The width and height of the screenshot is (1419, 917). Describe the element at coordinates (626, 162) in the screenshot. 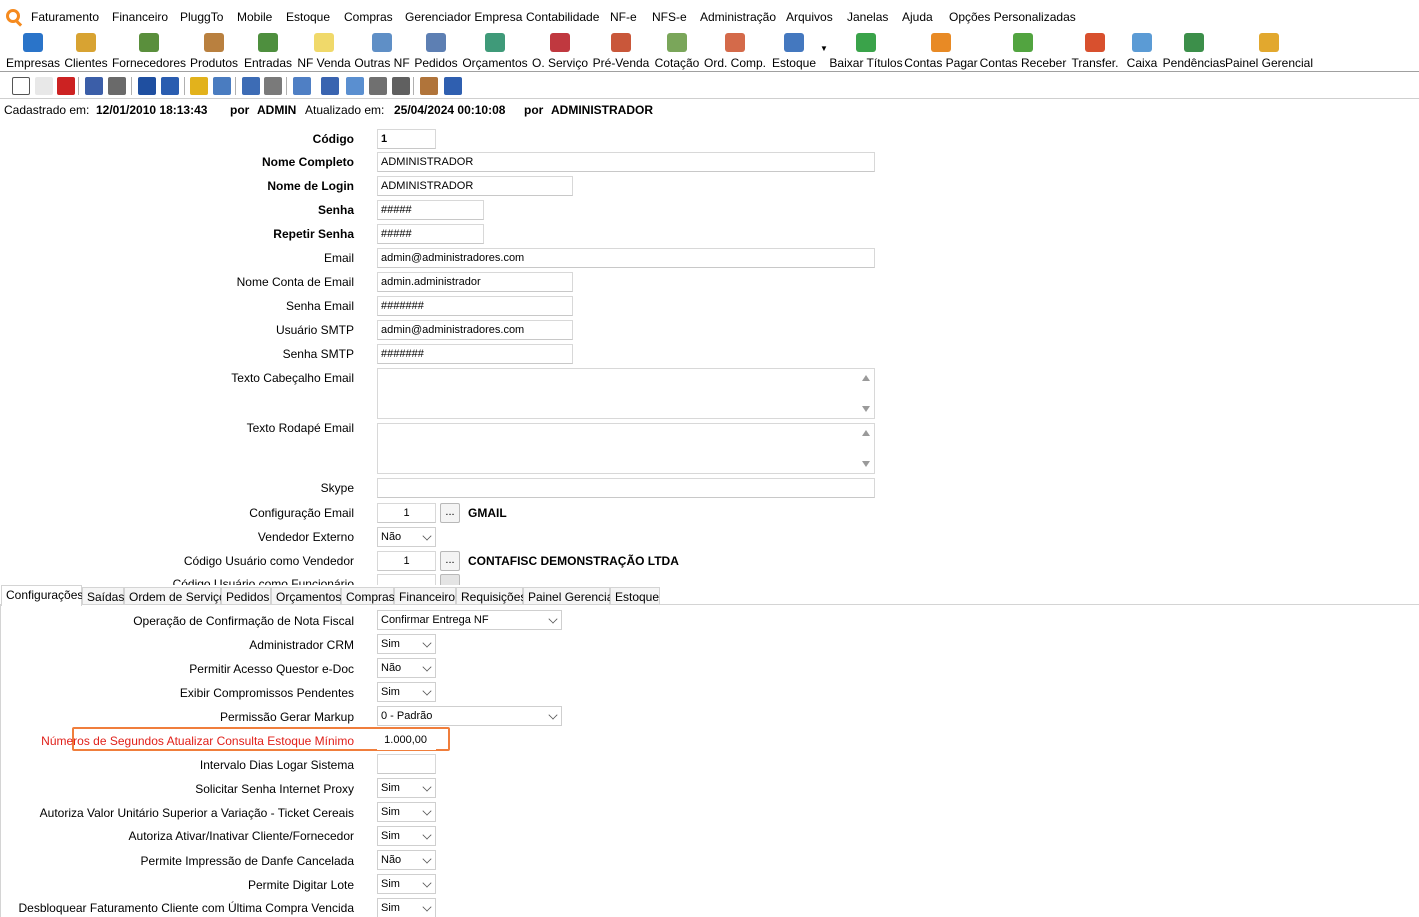

I see `nome-completo-field: ADMINISTRADOR` at that location.